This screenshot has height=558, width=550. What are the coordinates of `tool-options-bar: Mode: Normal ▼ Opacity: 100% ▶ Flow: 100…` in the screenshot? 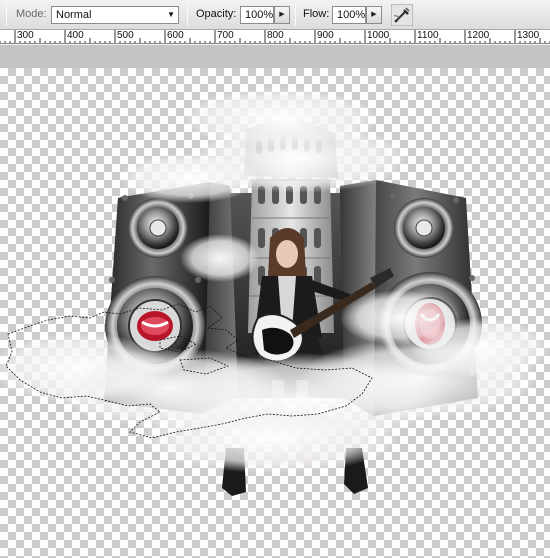 It's located at (275, 15).